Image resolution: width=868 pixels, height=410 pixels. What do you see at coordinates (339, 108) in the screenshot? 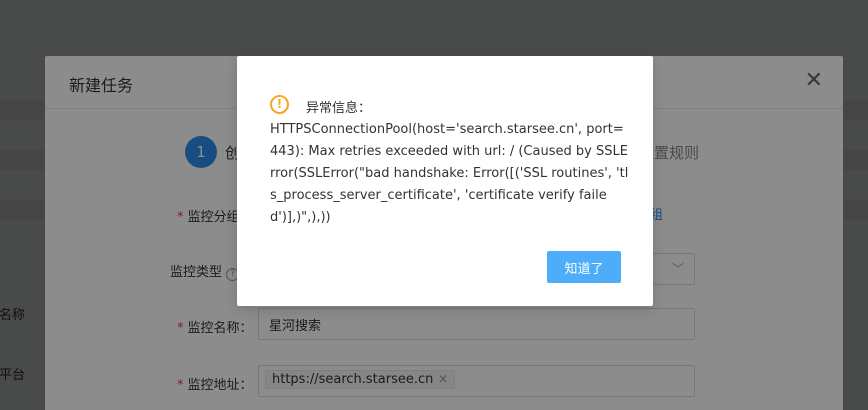
I see `alert-title: 异常信息：` at bounding box center [339, 108].